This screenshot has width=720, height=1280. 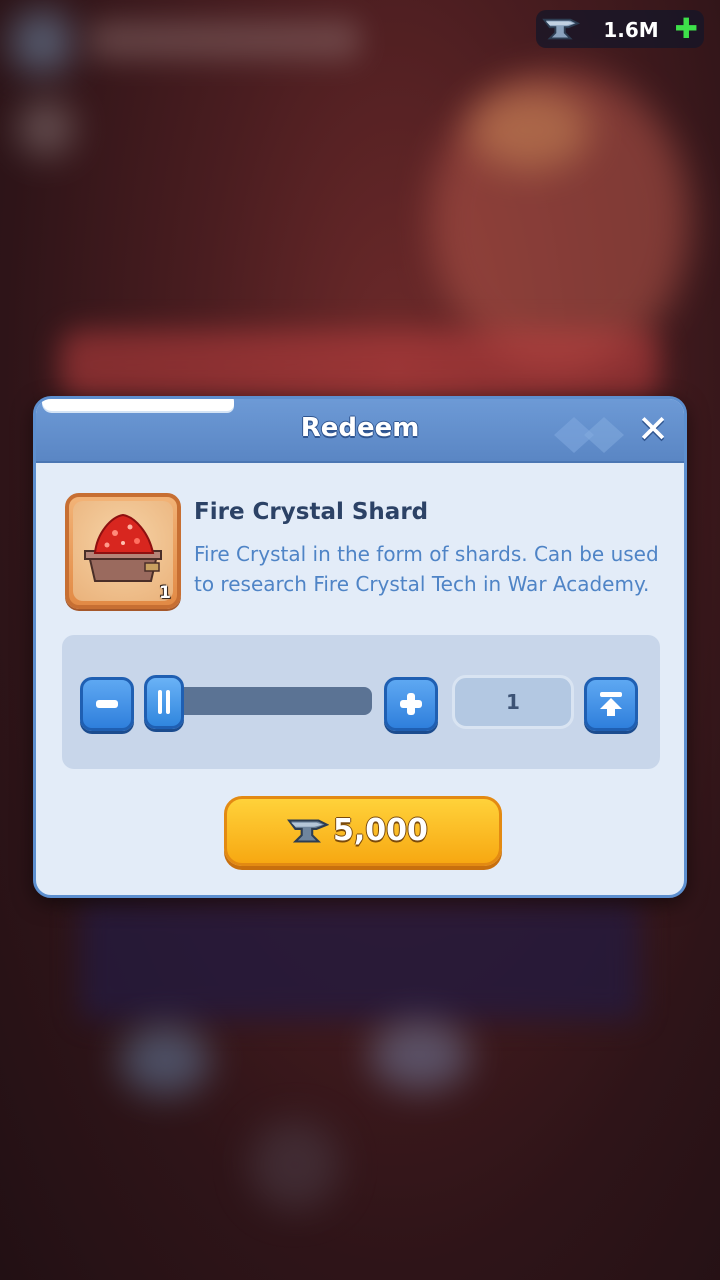 I want to click on quantity-input: 1, so click(x=513, y=702).